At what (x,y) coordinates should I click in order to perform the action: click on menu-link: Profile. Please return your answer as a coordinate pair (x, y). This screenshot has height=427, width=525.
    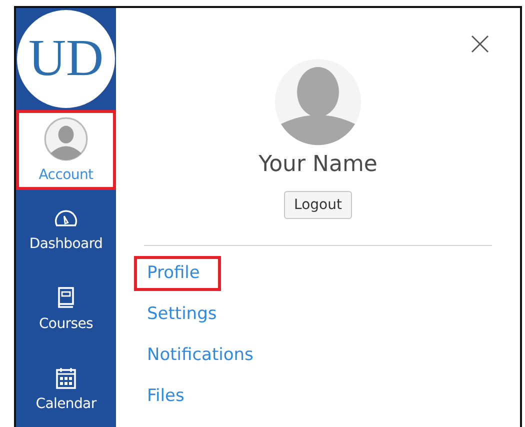
    Looking at the image, I should click on (177, 273).